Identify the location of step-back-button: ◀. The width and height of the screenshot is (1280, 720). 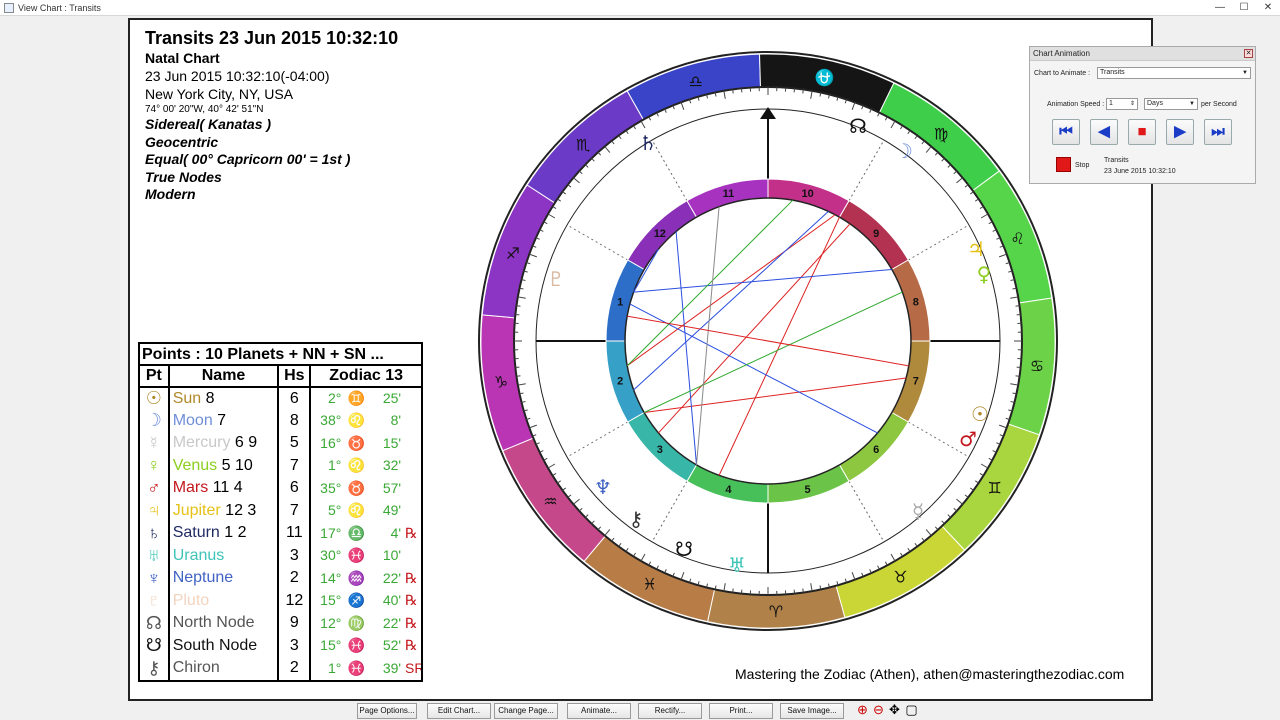
(1104, 132).